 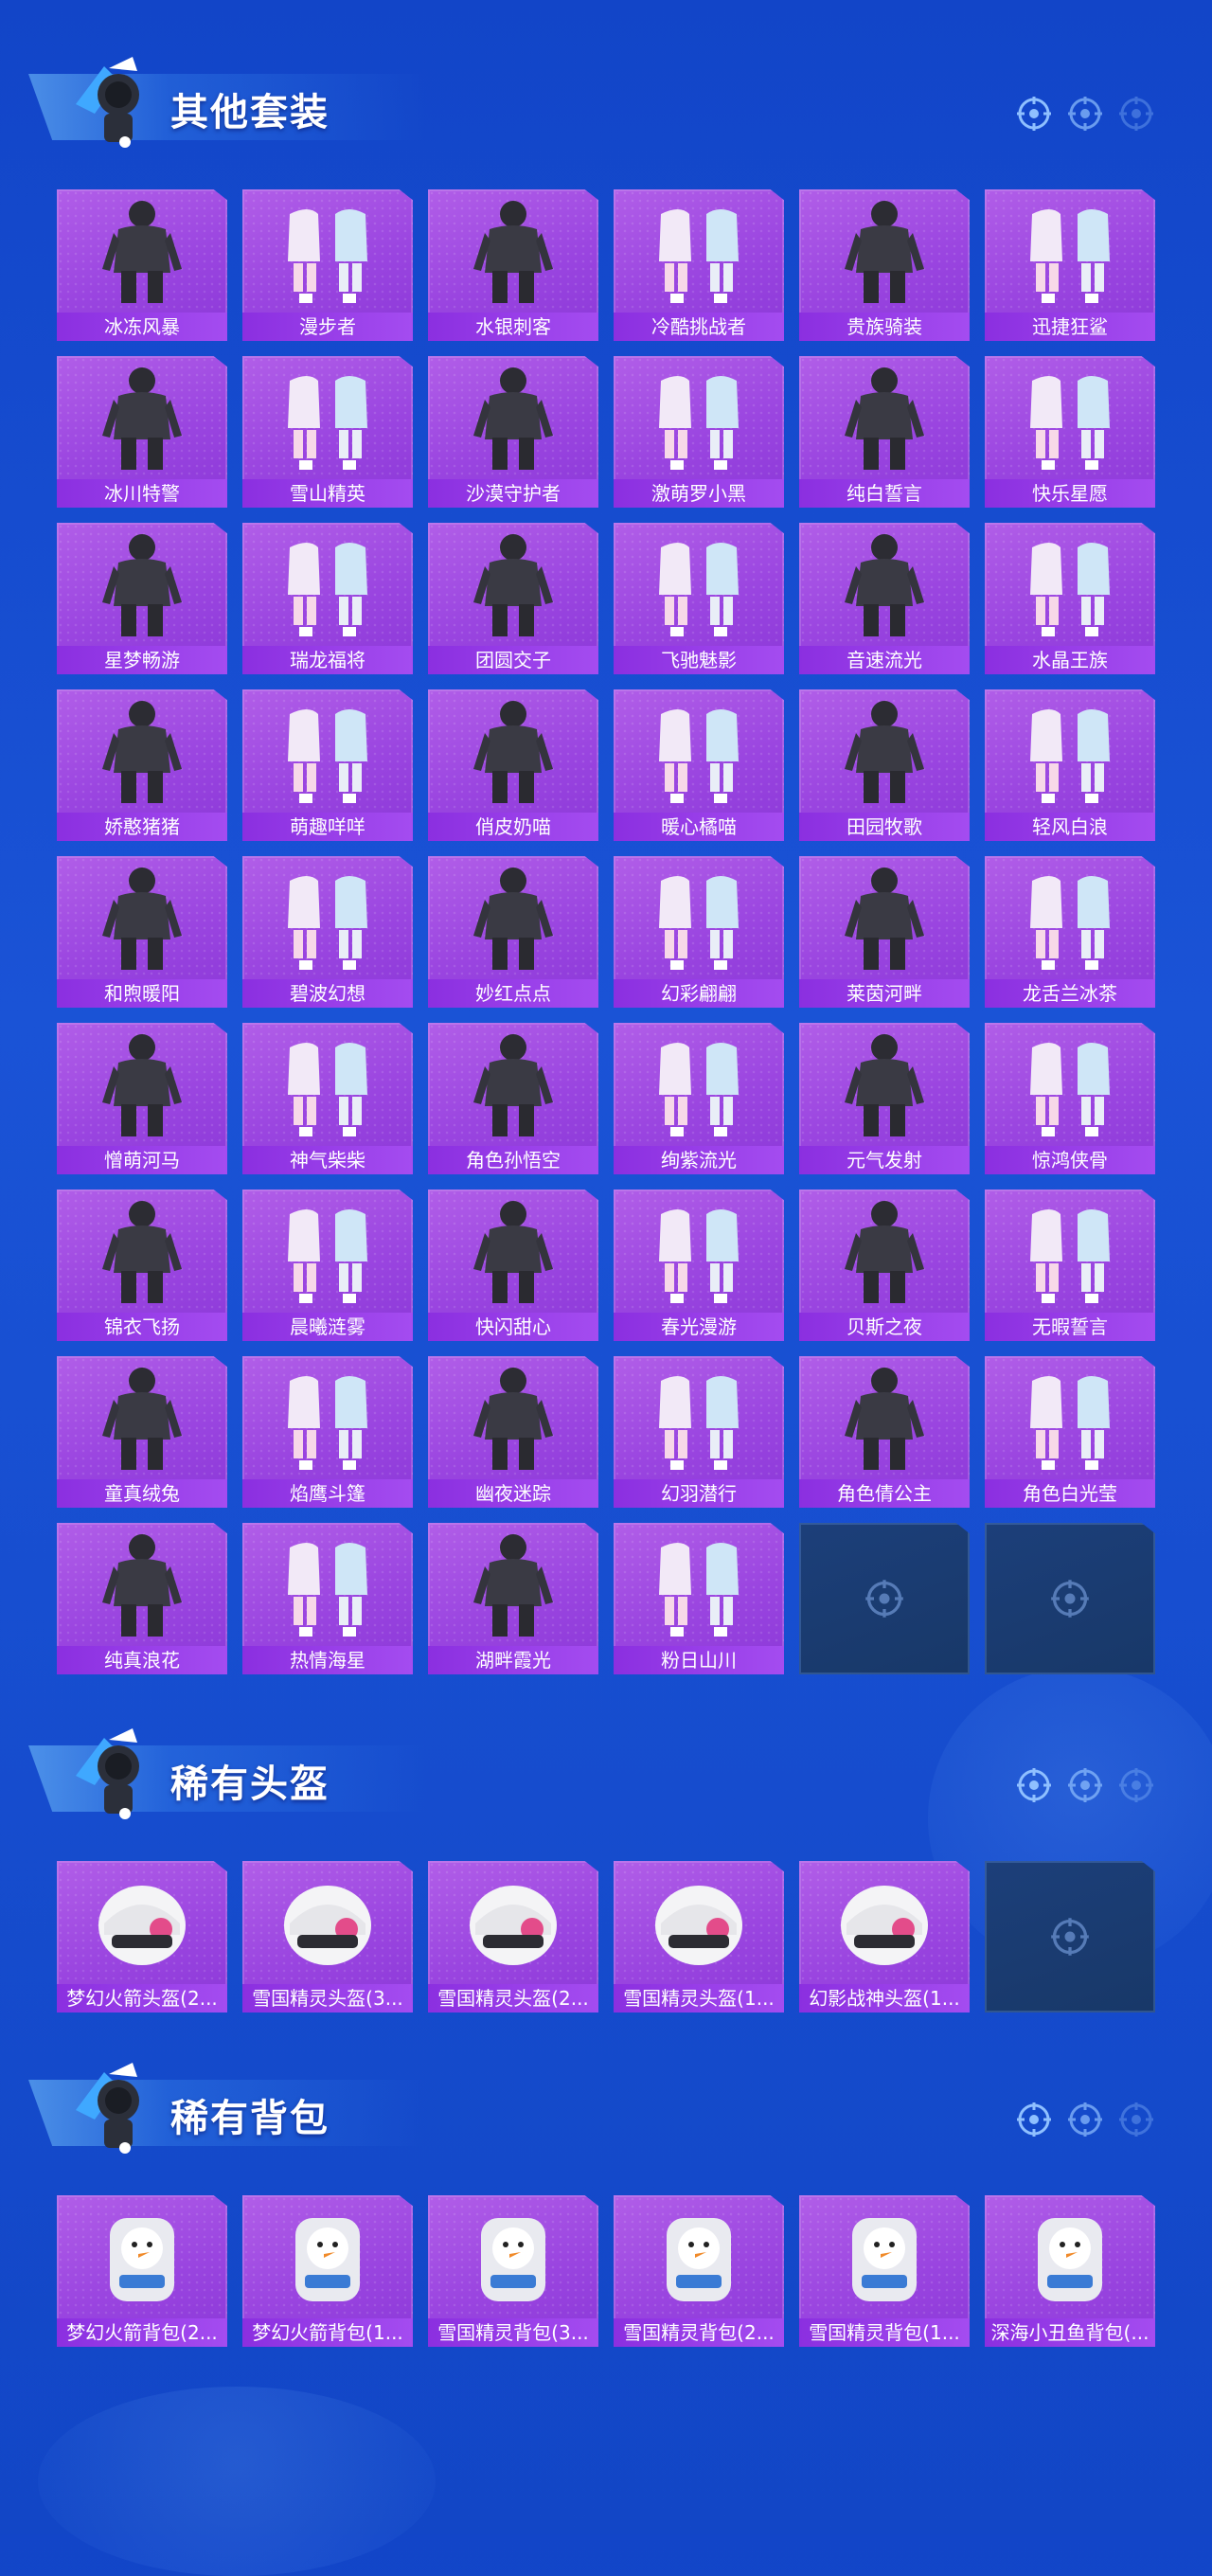 What do you see at coordinates (513, 1327) in the screenshot?
I see `item-label: 快闪甜心` at bounding box center [513, 1327].